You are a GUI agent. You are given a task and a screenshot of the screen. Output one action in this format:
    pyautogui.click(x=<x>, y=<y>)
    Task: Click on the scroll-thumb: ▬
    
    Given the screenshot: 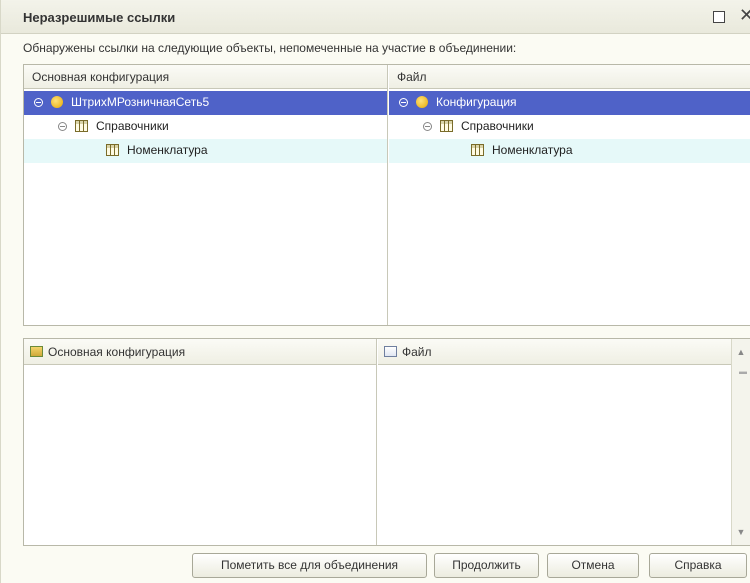 What is the action you would take?
    pyautogui.click(x=743, y=371)
    